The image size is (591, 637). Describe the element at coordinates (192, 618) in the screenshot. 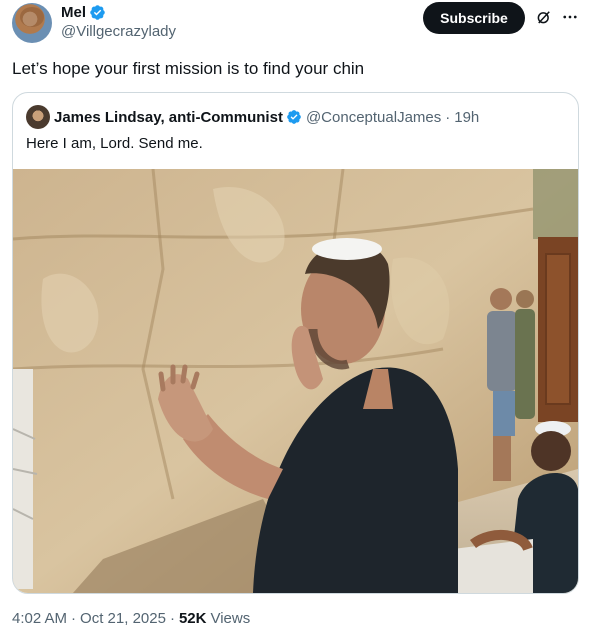

I see `views-count: 52K` at that location.